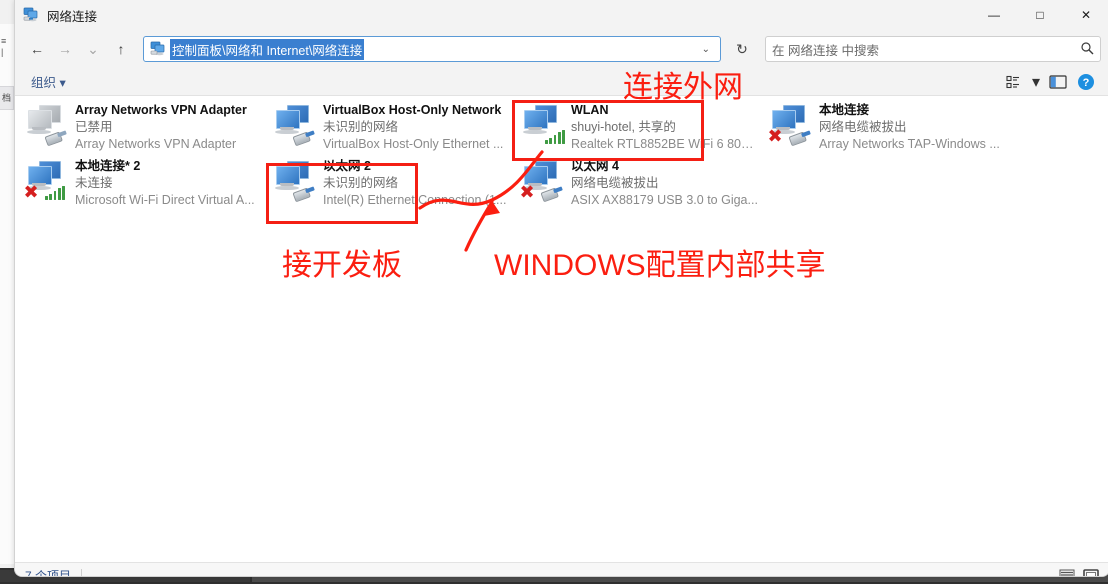 This screenshot has width=1108, height=584. What do you see at coordinates (31, 15) in the screenshot?
I see `network-connections-icon` at bounding box center [31, 15].